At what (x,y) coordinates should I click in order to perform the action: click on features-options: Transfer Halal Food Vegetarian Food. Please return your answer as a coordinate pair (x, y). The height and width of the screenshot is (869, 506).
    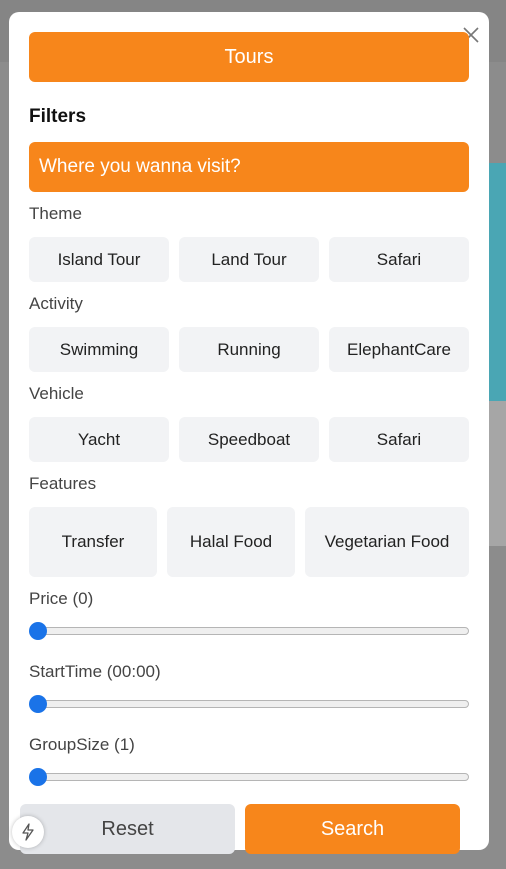
    Looking at the image, I should click on (249, 542).